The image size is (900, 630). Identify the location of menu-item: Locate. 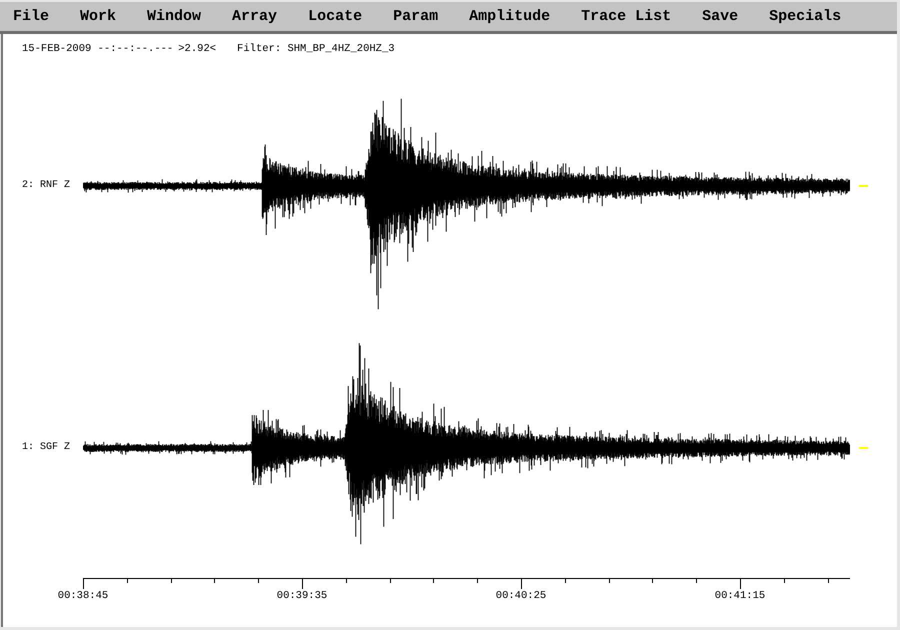
(335, 16).